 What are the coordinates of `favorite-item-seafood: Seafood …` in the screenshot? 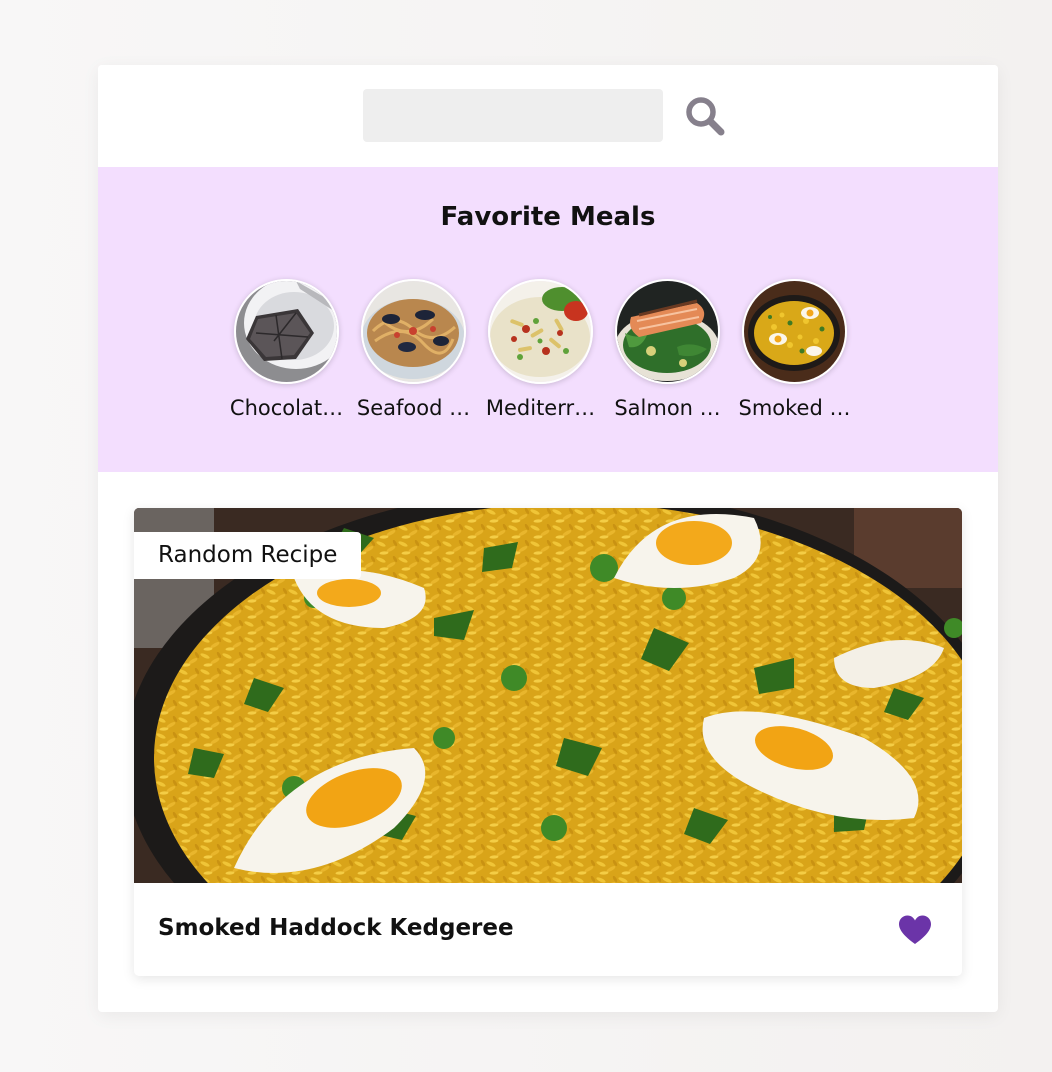 It's located at (413, 349).